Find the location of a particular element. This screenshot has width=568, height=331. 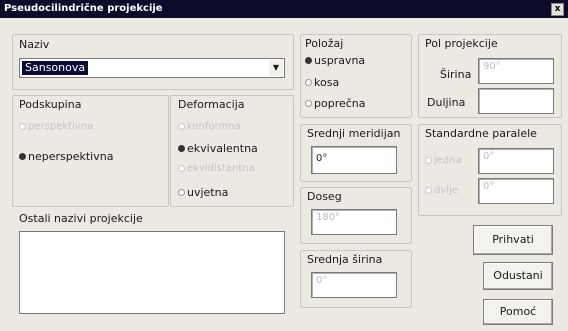

paralela-1-input: 0° is located at coordinates (516, 161).